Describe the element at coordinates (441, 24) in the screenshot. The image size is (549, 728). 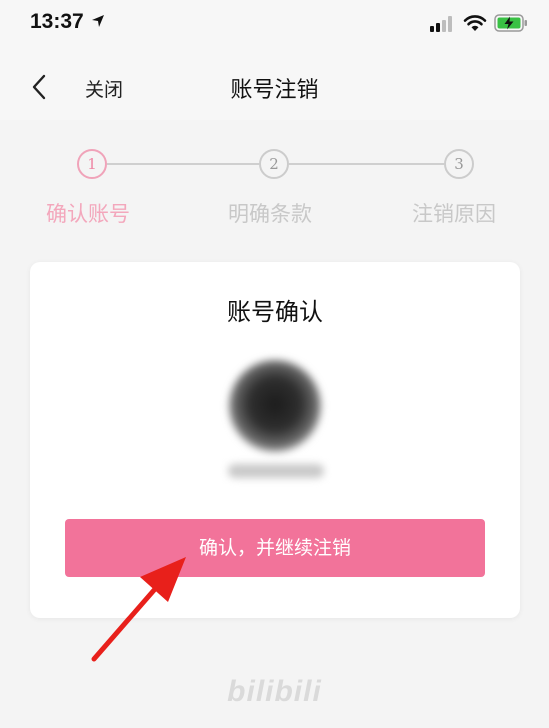
I see `cellular-signal-icon` at that location.